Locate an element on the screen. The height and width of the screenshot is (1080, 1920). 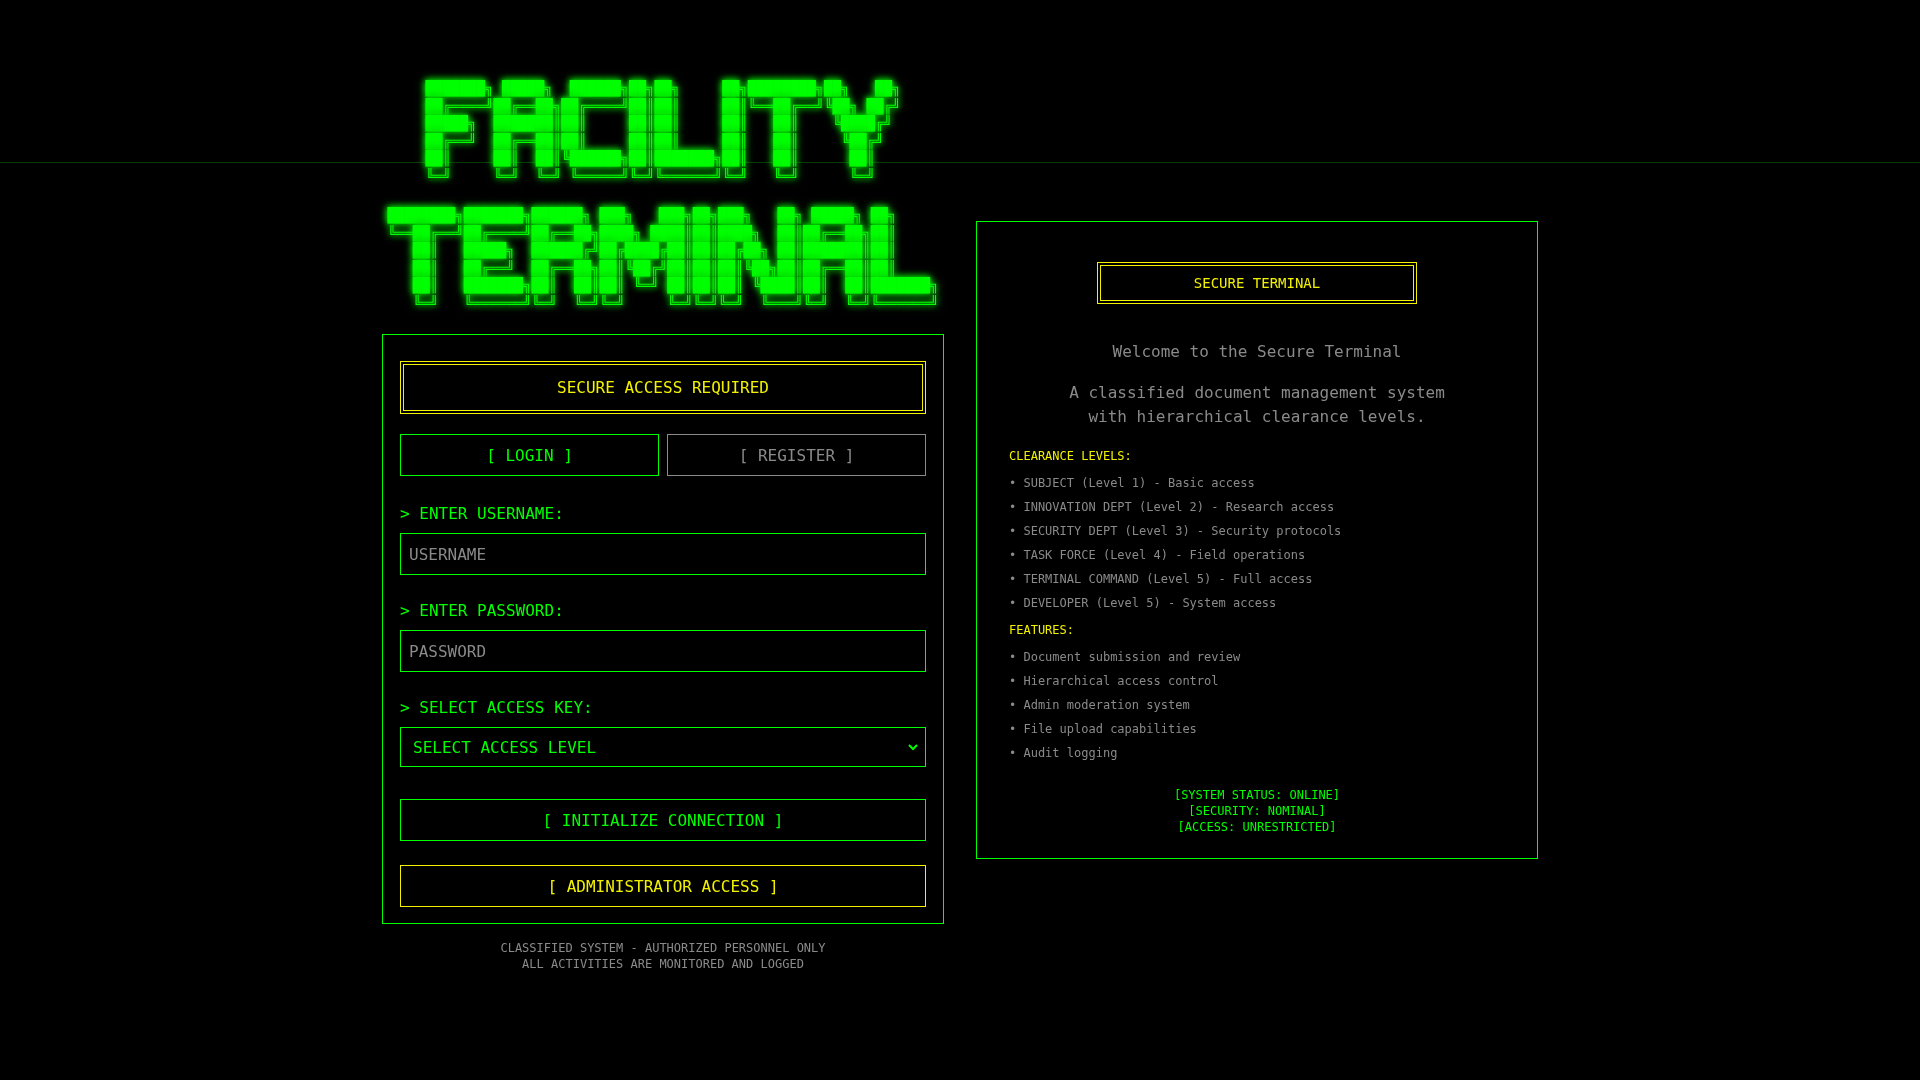
list-item: • Admin moderation system is located at coordinates (1100, 705).